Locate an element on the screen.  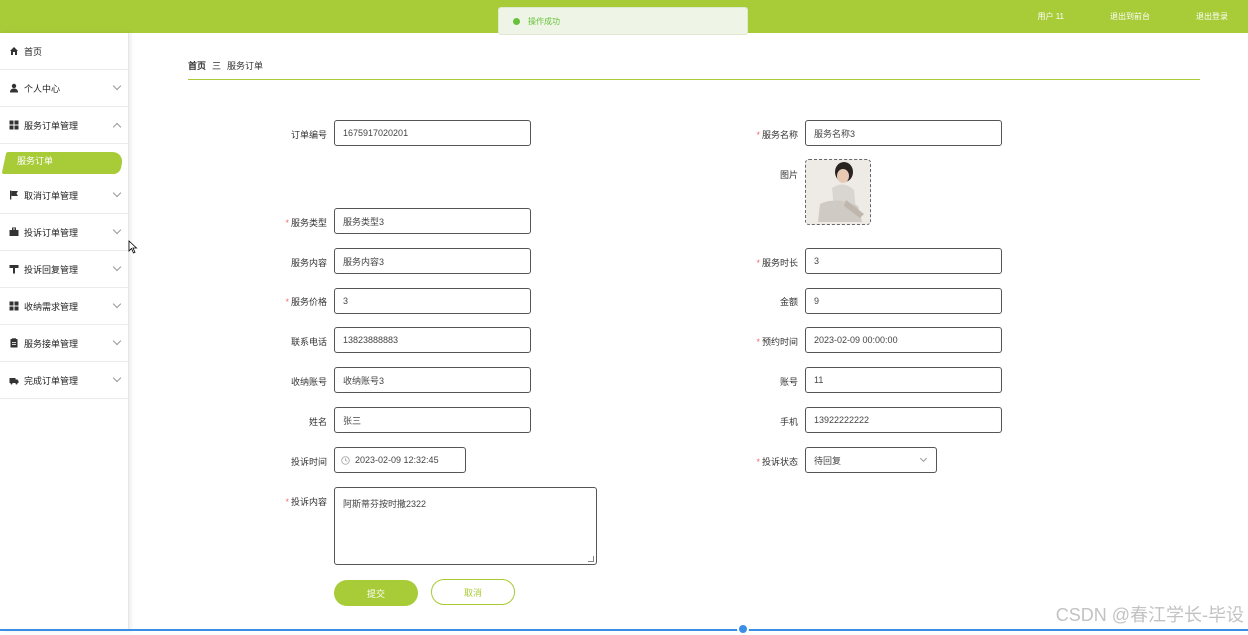
complaint-time-value: 2023-02-09 12:32:45 is located at coordinates (397, 460).